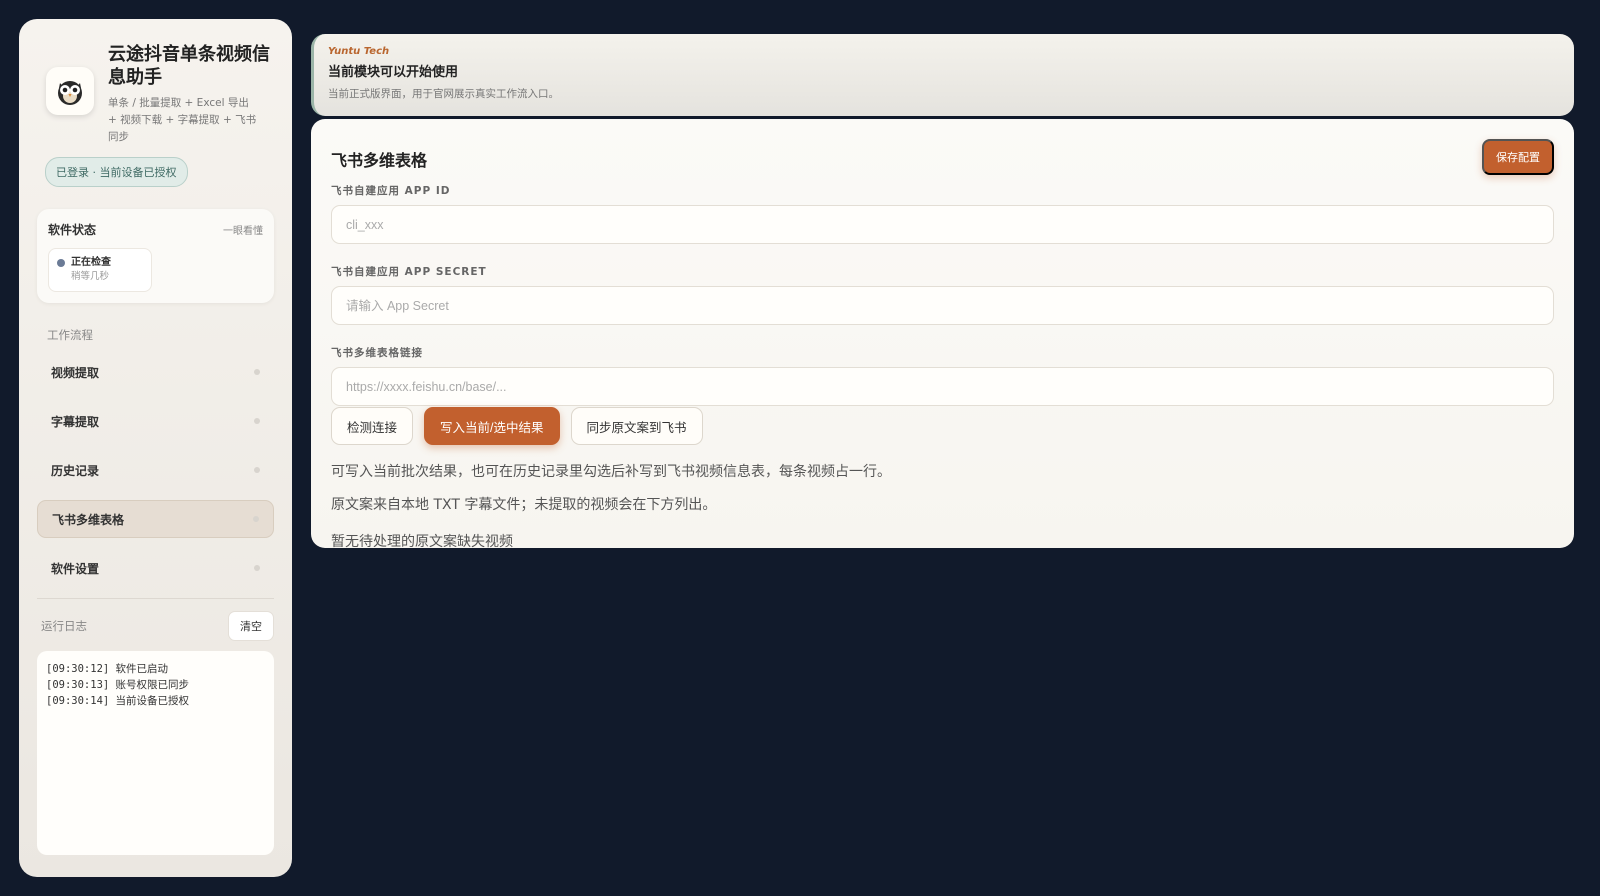 The height and width of the screenshot is (896, 1600). What do you see at coordinates (107, 669) in the screenshot?
I see `log-line: [09:30:12] 软件已启动` at bounding box center [107, 669].